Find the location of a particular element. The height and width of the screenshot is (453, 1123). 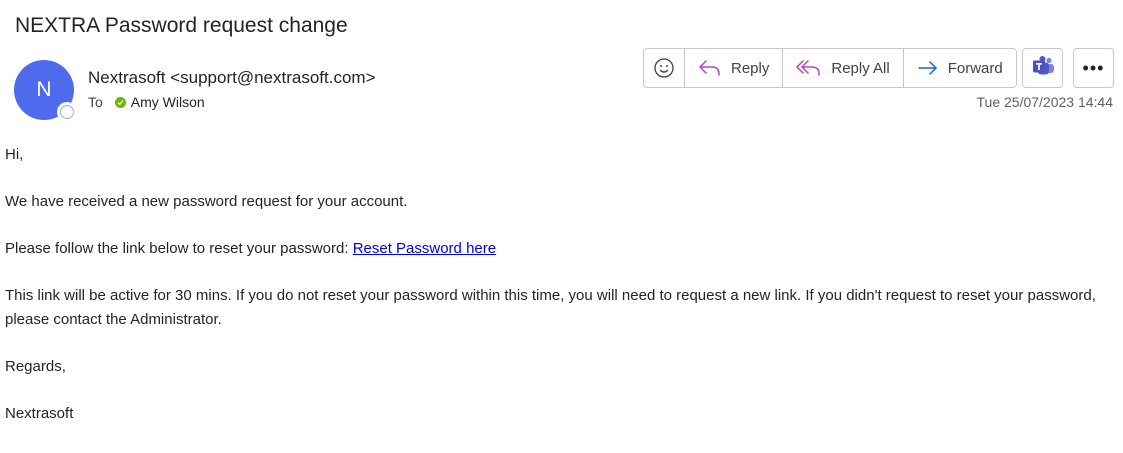

more-actions-button: ••• is located at coordinates (1093, 68).